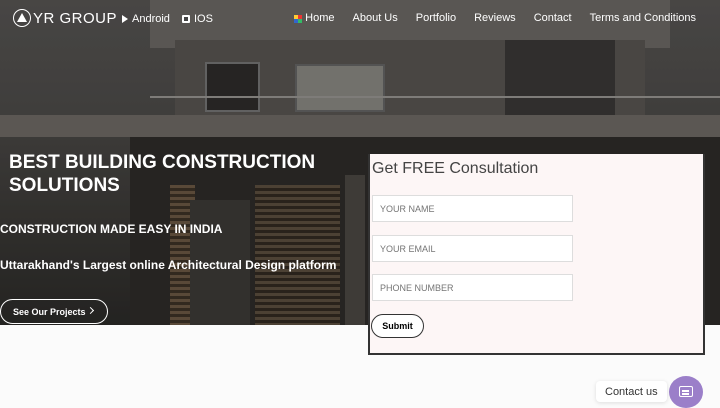  I want to click on chevron-right-icon, so click(90, 310).